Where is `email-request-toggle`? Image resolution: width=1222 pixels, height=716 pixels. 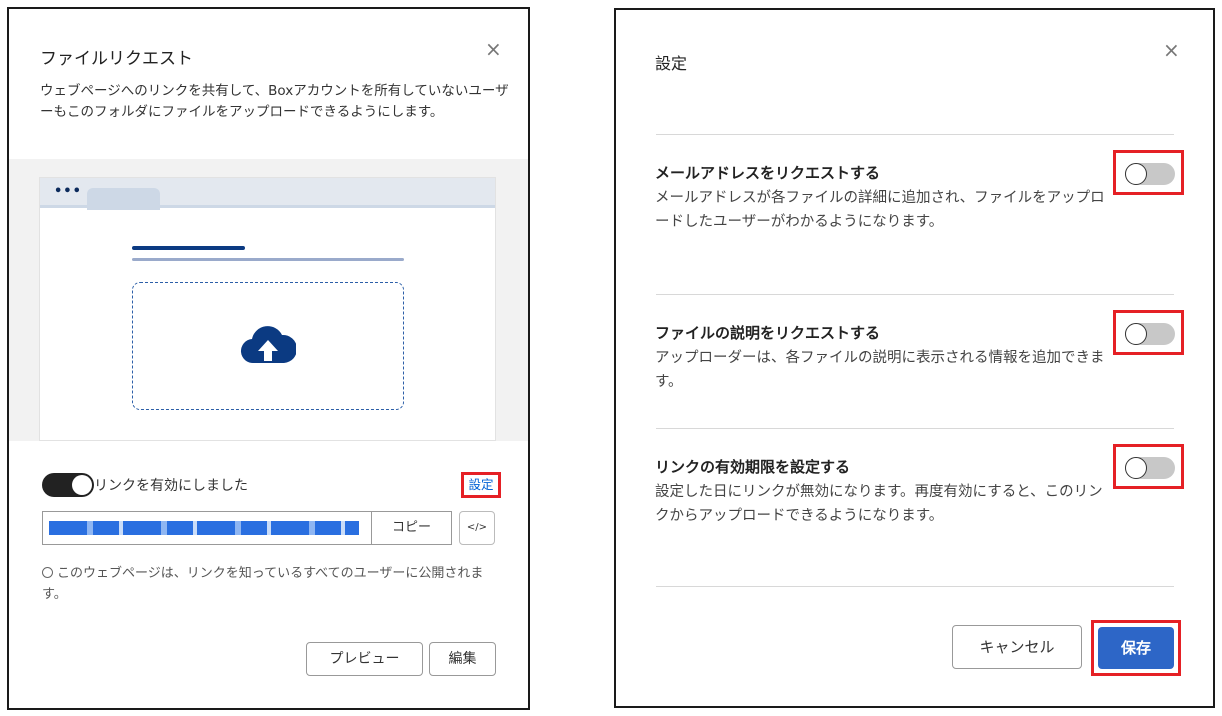
email-request-toggle is located at coordinates (1148, 172).